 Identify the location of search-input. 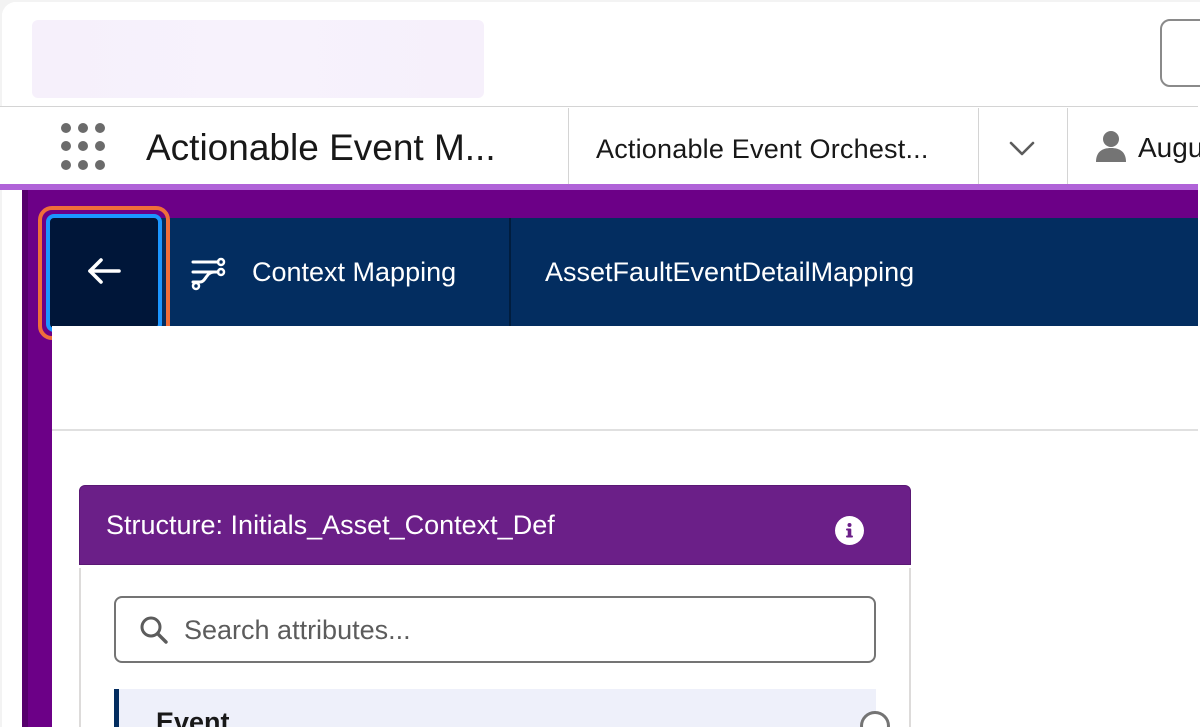
(514, 630).